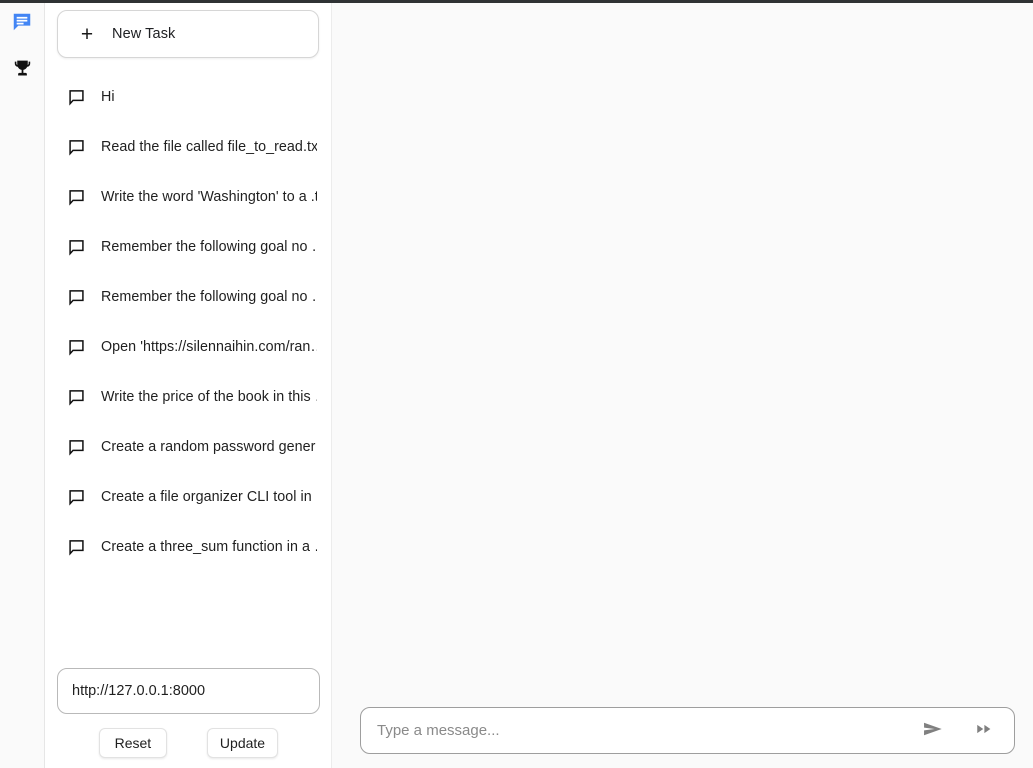 The width and height of the screenshot is (1033, 768). I want to click on agent-url-input, so click(188, 691).